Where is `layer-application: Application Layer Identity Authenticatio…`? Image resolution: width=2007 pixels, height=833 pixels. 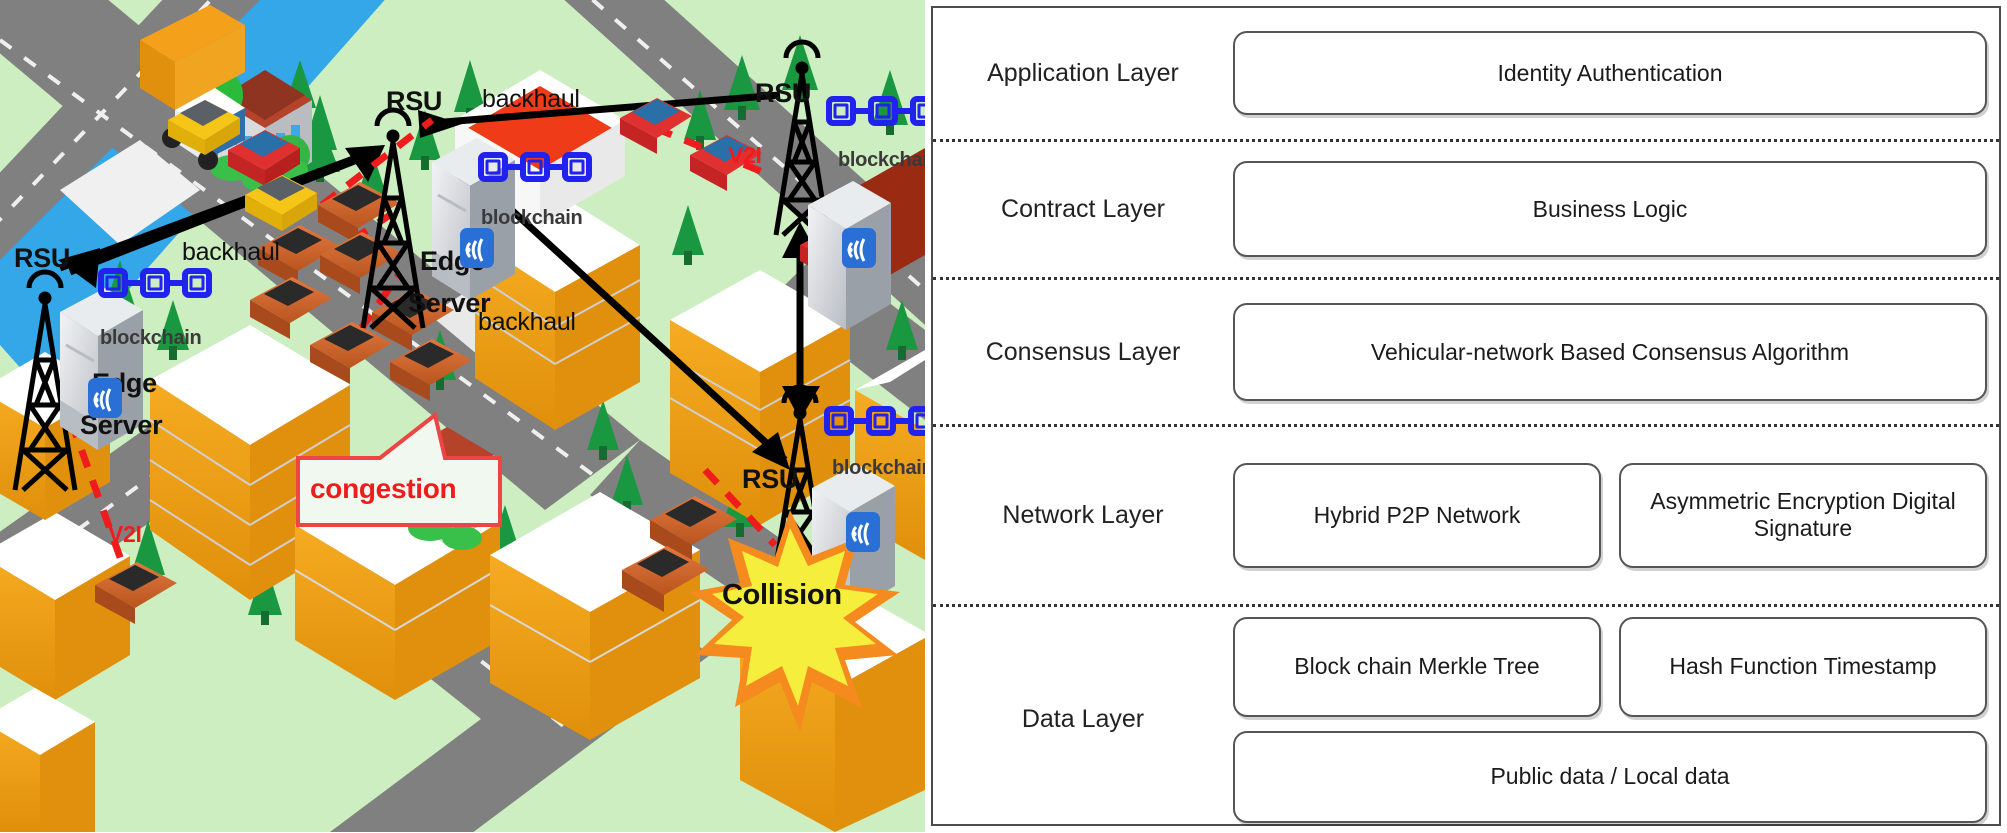
layer-application: Application Layer Identity Authenticatio… is located at coordinates (1466, 73).